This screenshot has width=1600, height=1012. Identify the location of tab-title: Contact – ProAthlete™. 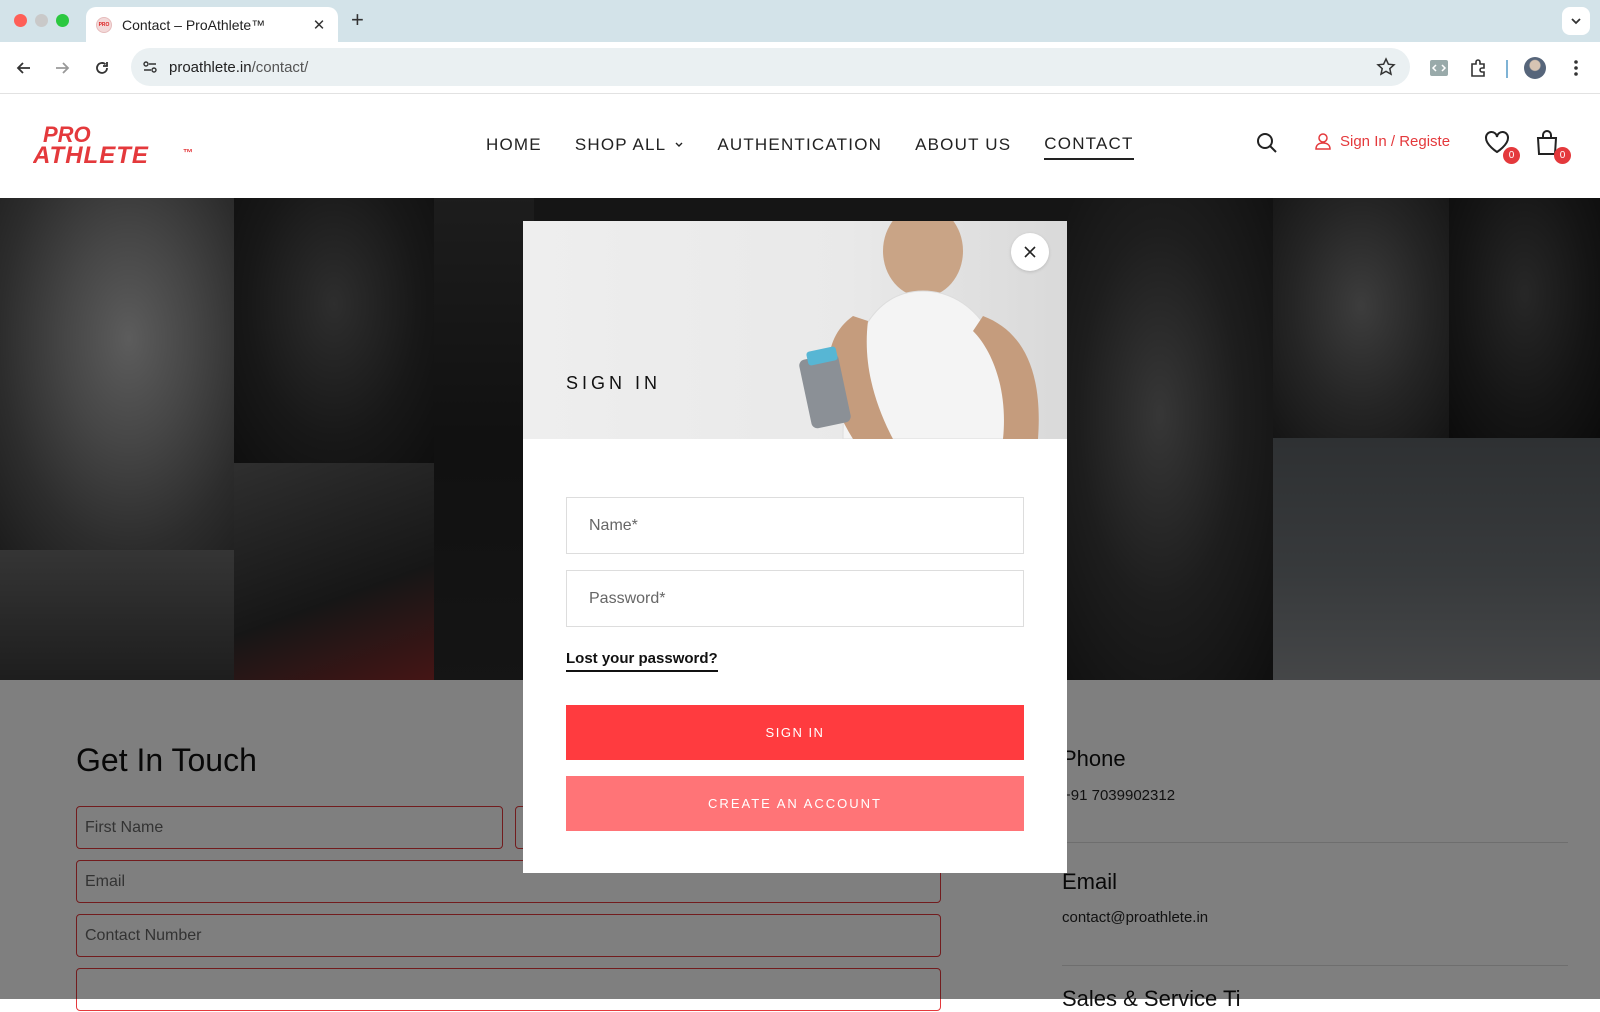
(194, 25).